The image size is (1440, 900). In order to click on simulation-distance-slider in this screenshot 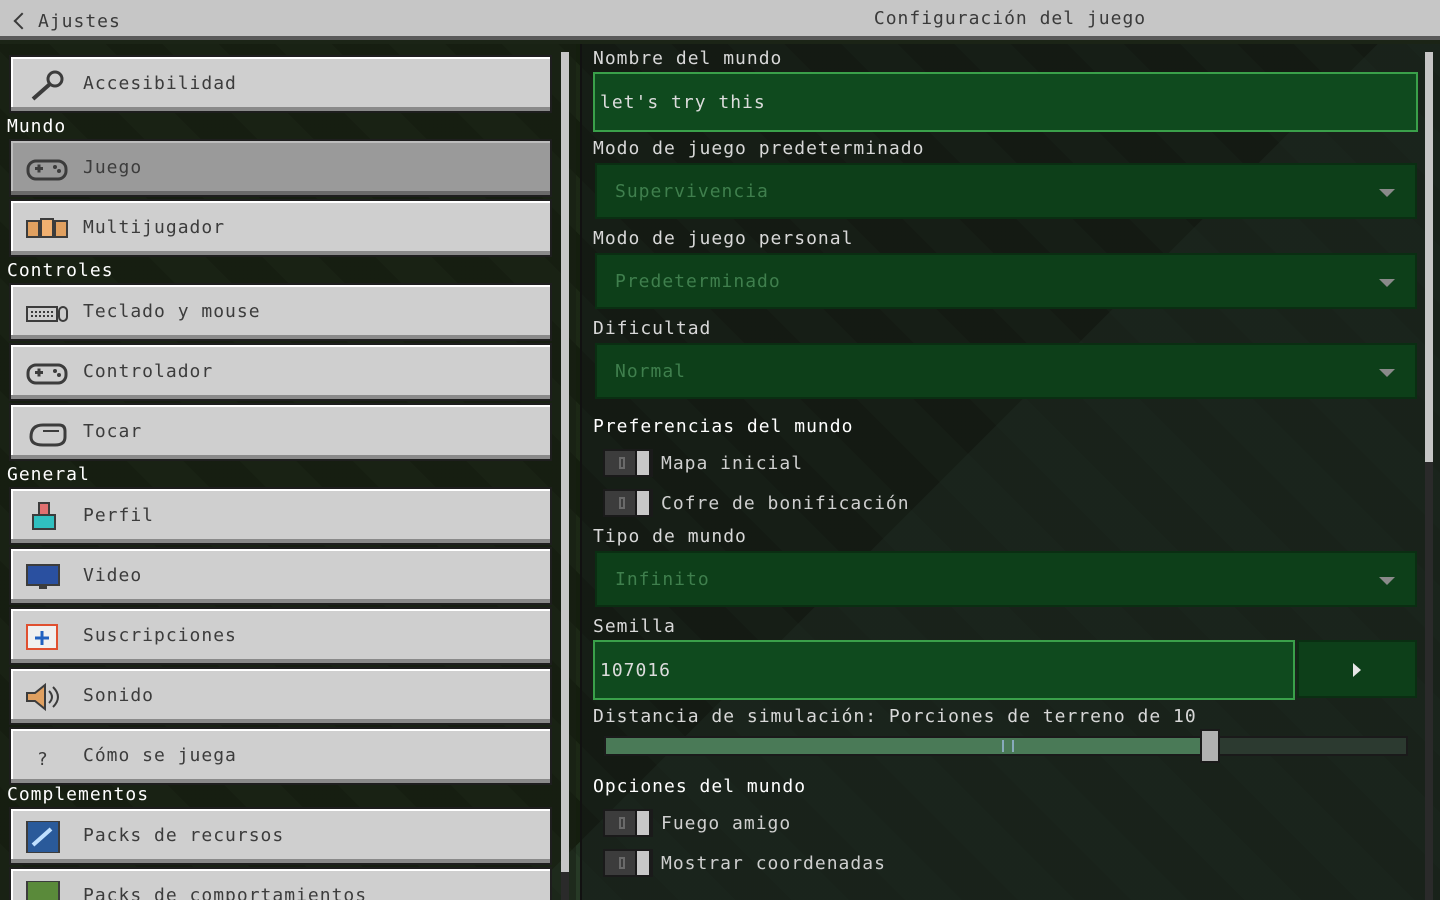, I will do `click(1006, 746)`.